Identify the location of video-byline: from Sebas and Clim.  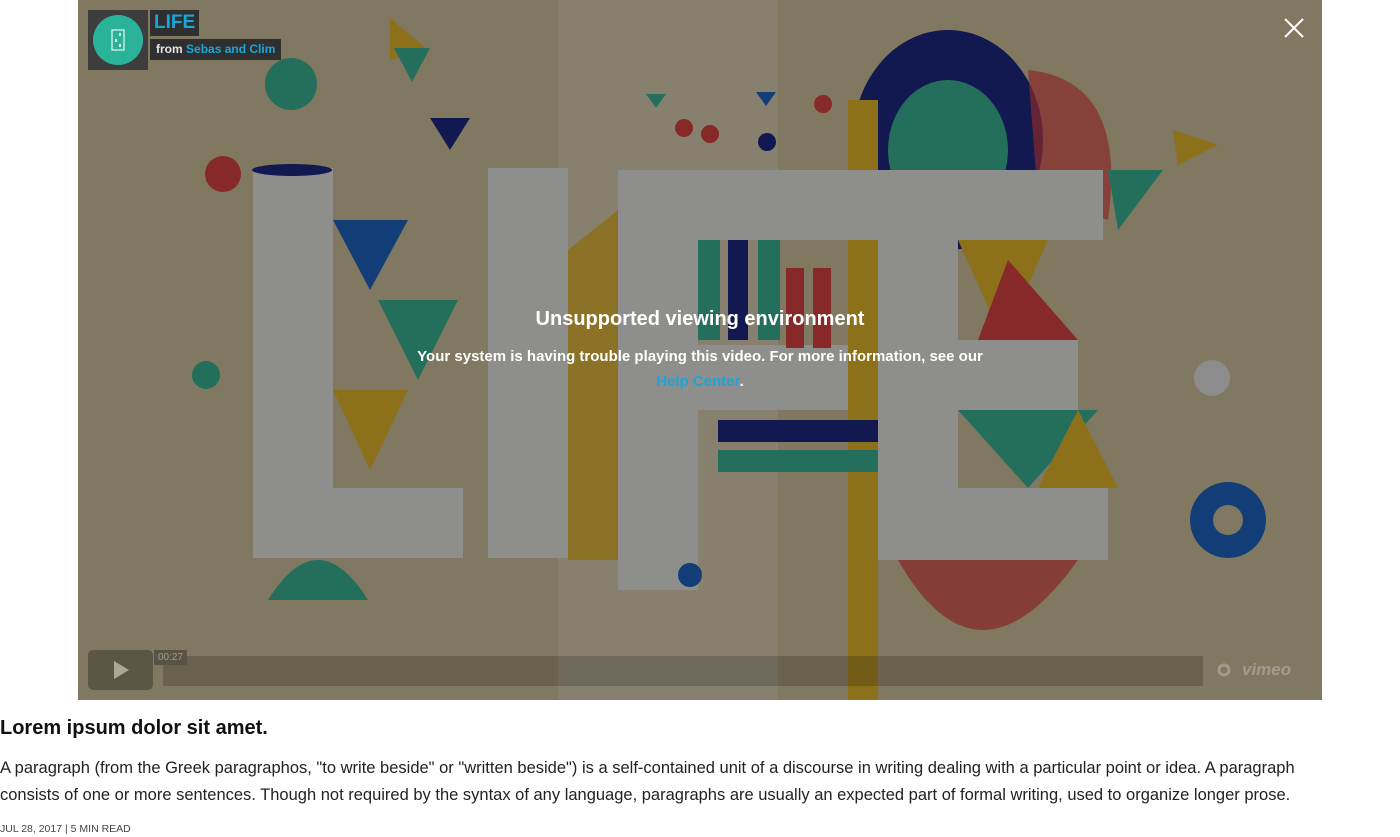
(216, 49).